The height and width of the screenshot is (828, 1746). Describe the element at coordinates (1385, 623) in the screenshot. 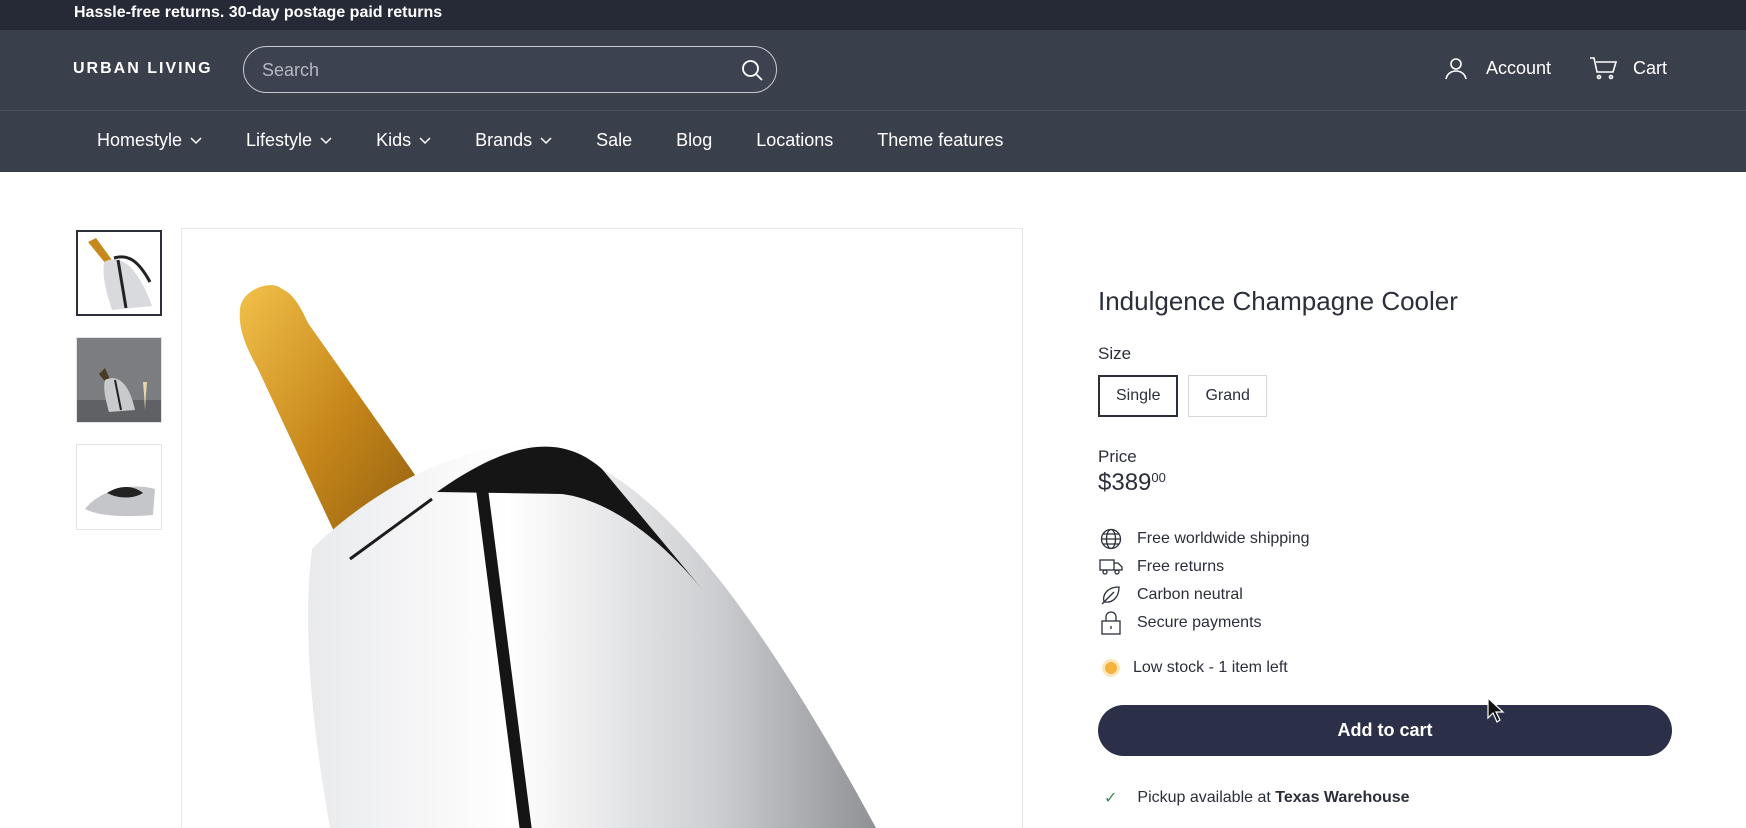

I see `feature-item: Secure payments` at that location.